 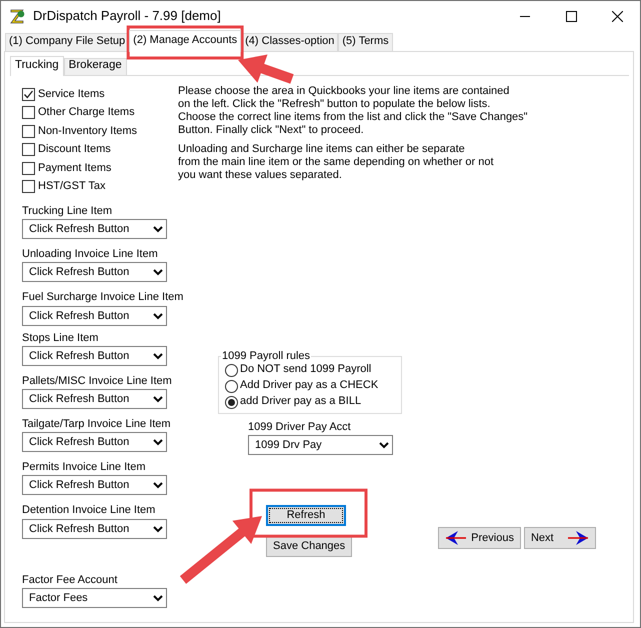 I want to click on checkbox-label: Other Charge Items, so click(x=86, y=113).